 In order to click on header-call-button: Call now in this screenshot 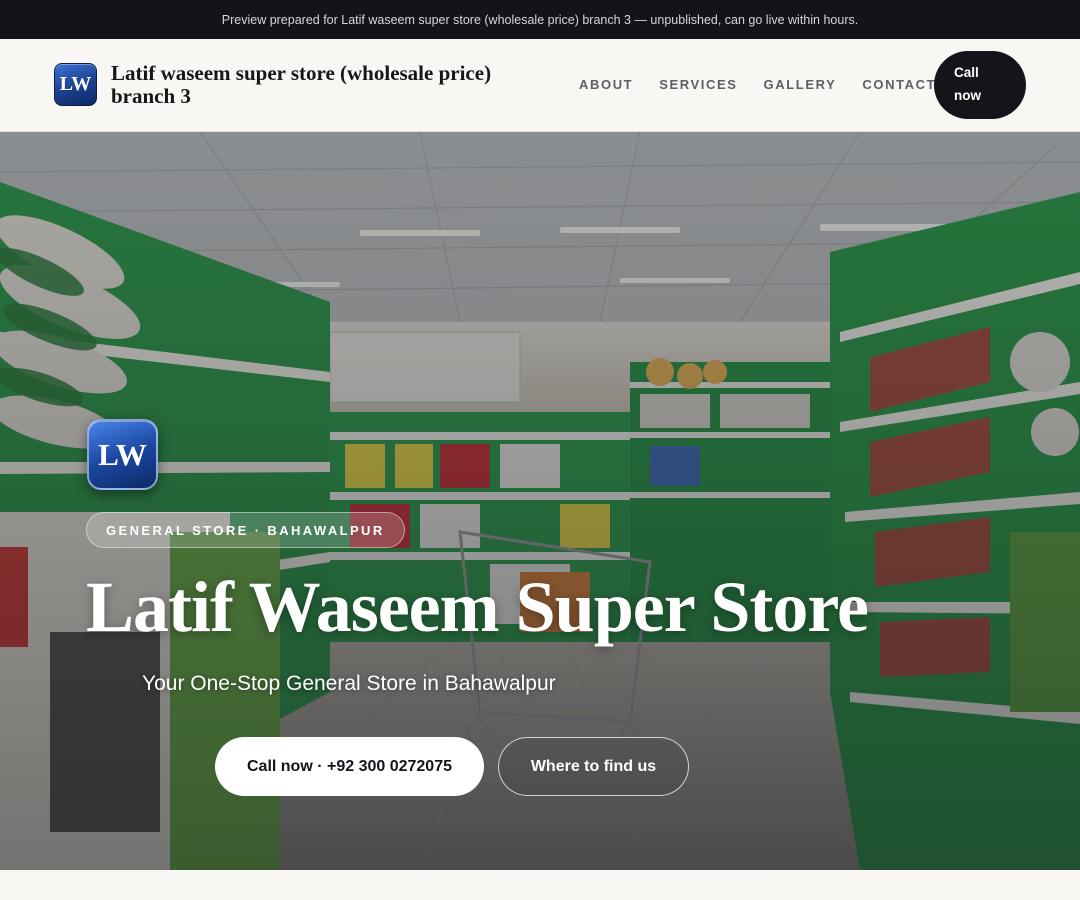, I will do `click(980, 85)`.